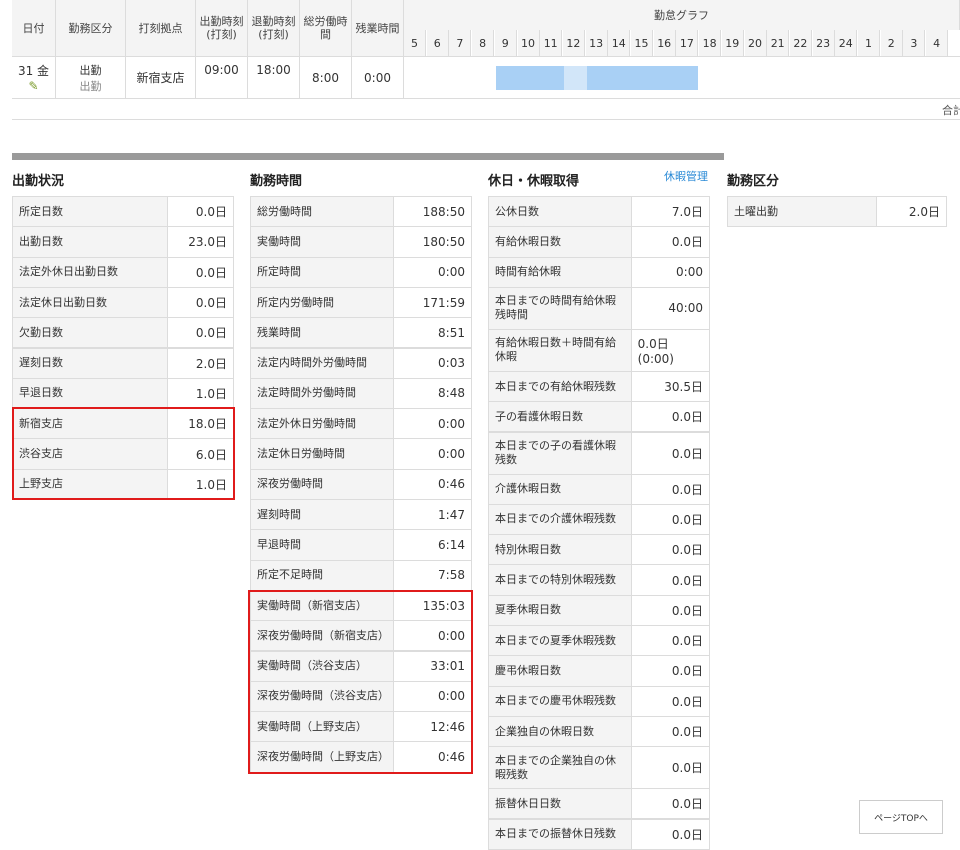  I want to click on holiday-row-label: 介護休暇日数, so click(560, 489).